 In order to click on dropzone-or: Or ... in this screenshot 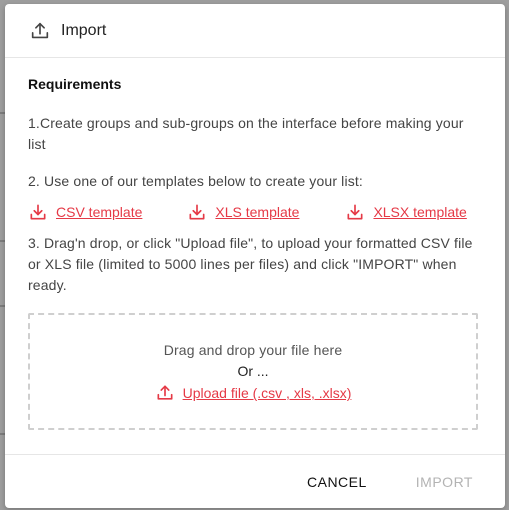, I will do `click(253, 371)`.